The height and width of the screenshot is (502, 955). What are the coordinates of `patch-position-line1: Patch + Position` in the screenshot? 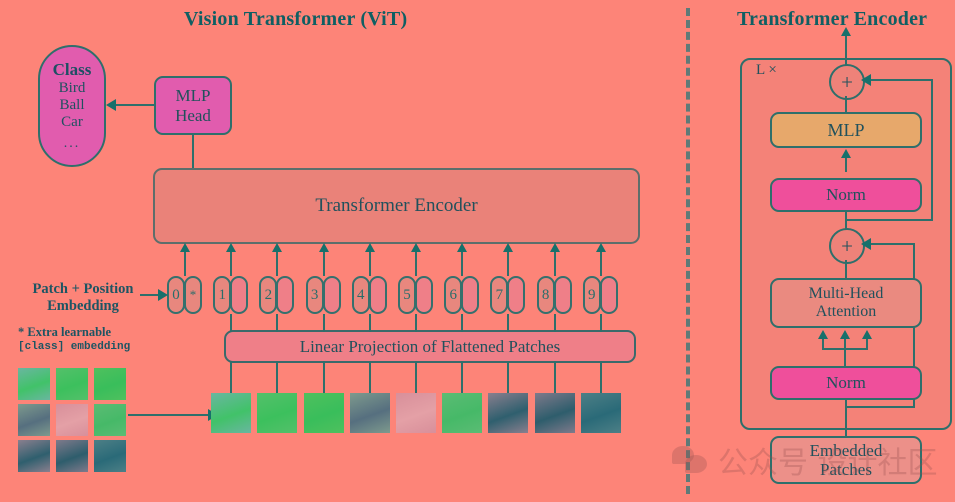 It's located at (83, 289).